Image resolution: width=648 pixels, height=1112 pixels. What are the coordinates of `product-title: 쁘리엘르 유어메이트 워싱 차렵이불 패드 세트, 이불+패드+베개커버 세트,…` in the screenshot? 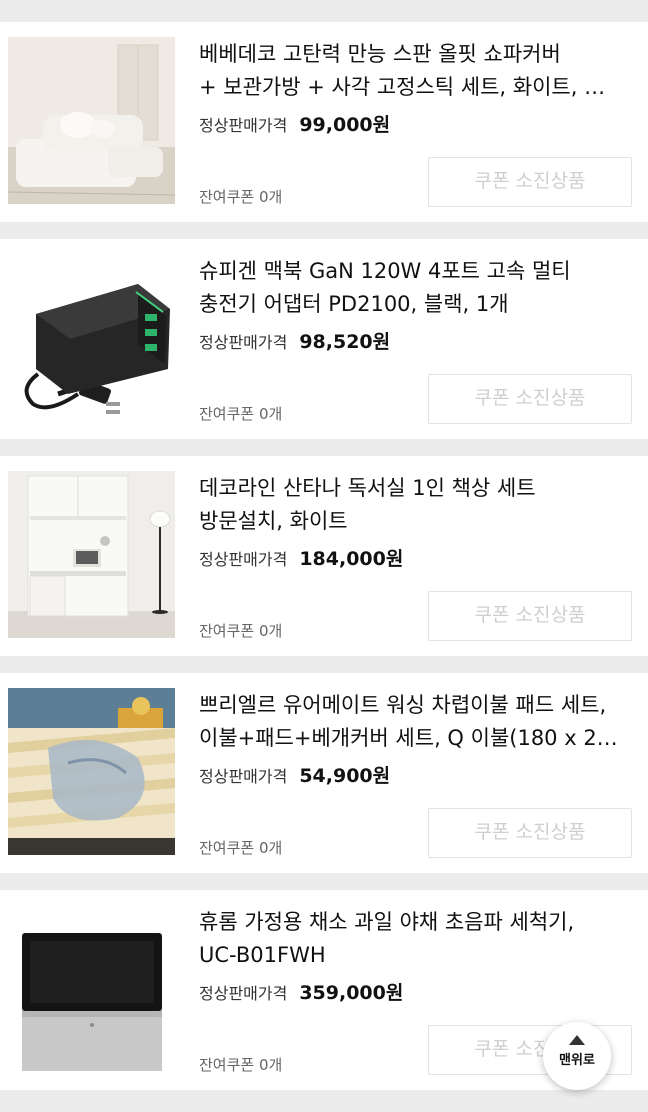 It's located at (418, 722).